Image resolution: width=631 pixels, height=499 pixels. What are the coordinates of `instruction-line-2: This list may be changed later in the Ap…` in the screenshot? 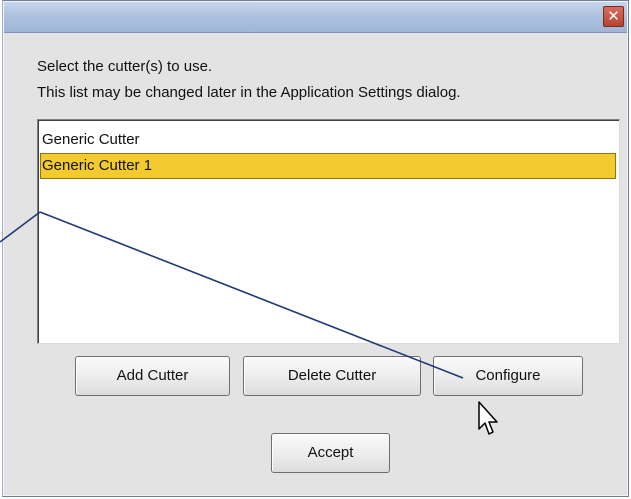 It's located at (249, 92).